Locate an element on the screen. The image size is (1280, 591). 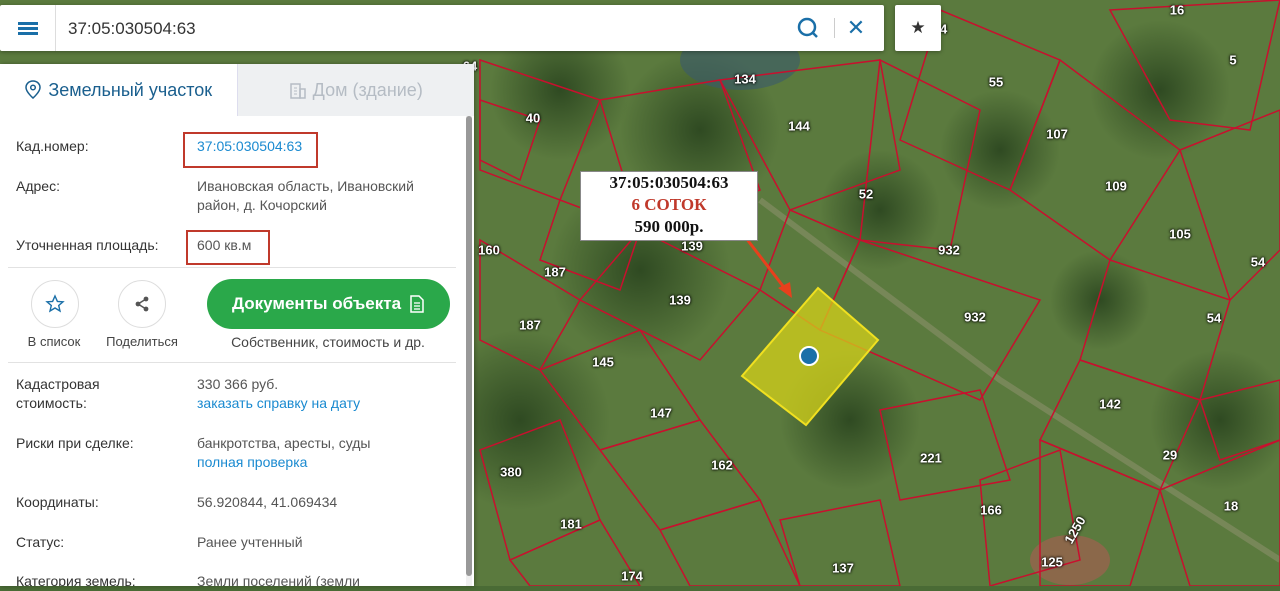
docs-subtitle: Собственник, стоимость и др. is located at coordinates (328, 342).